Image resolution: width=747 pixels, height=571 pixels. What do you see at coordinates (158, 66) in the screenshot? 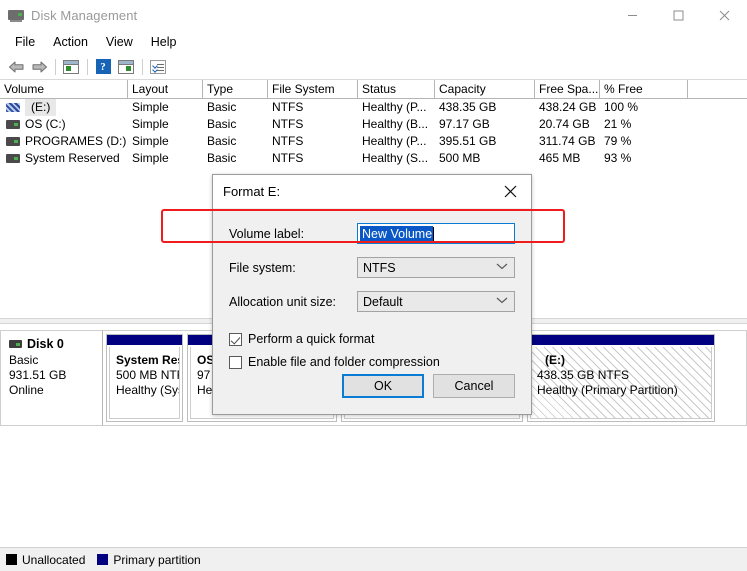
I see `properties-icon` at bounding box center [158, 66].